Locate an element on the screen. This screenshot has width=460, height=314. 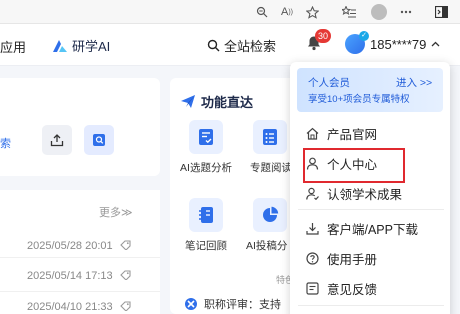
user-account-button: ✓ 185****79 is located at coordinates (392, 42).